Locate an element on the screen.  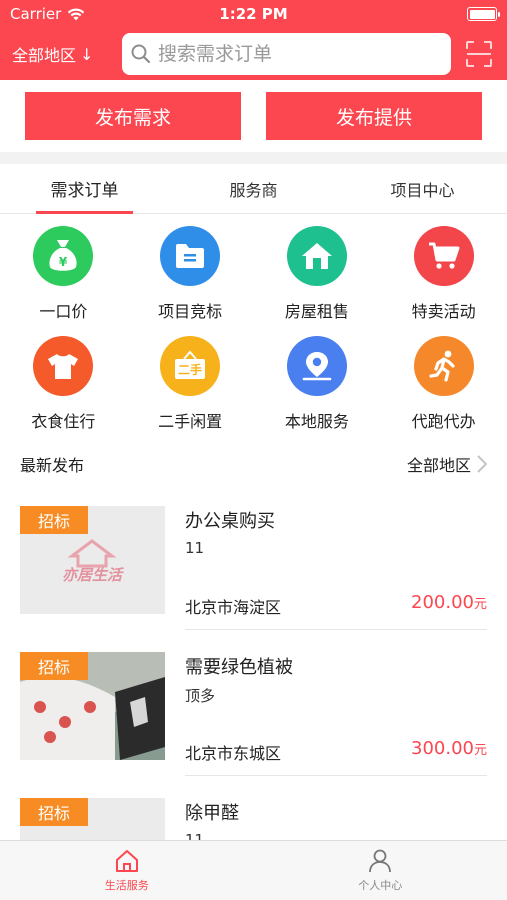
latest-section-header: 最新发布 全部地区 is located at coordinates (253, 464).